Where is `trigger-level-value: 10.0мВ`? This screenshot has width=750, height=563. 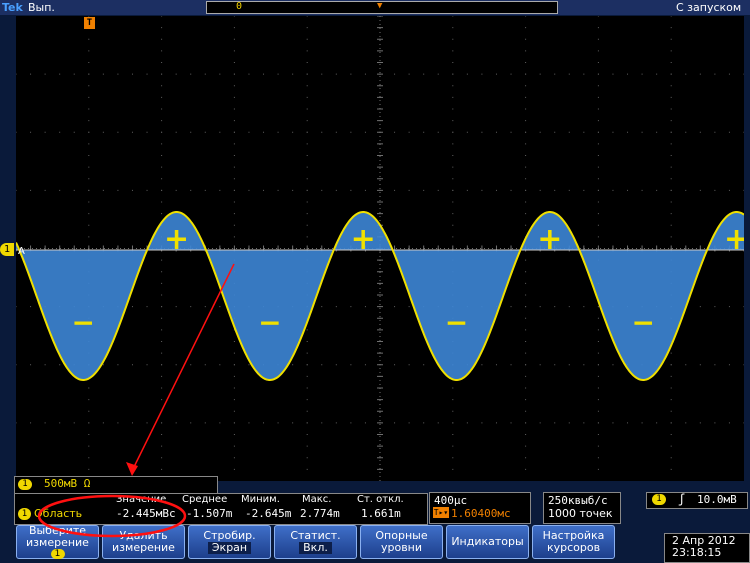
trigger-level-value: 10.0мВ is located at coordinates (717, 499).